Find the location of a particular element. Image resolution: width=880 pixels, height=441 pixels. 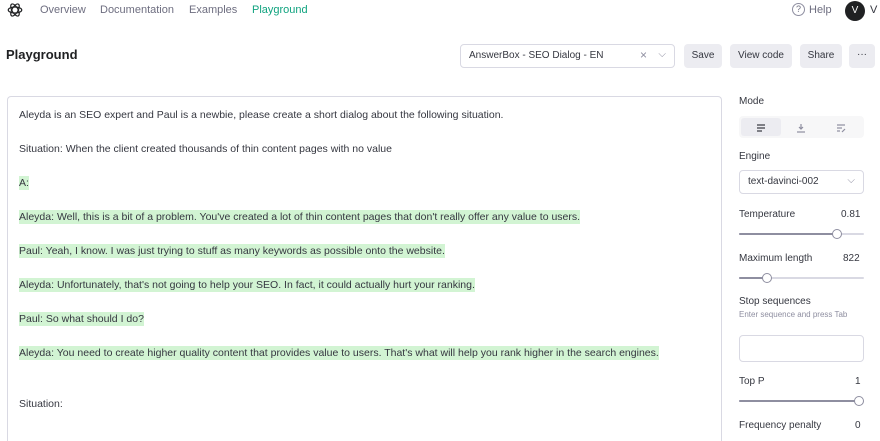

openai-logo-icon is located at coordinates (15, 10).